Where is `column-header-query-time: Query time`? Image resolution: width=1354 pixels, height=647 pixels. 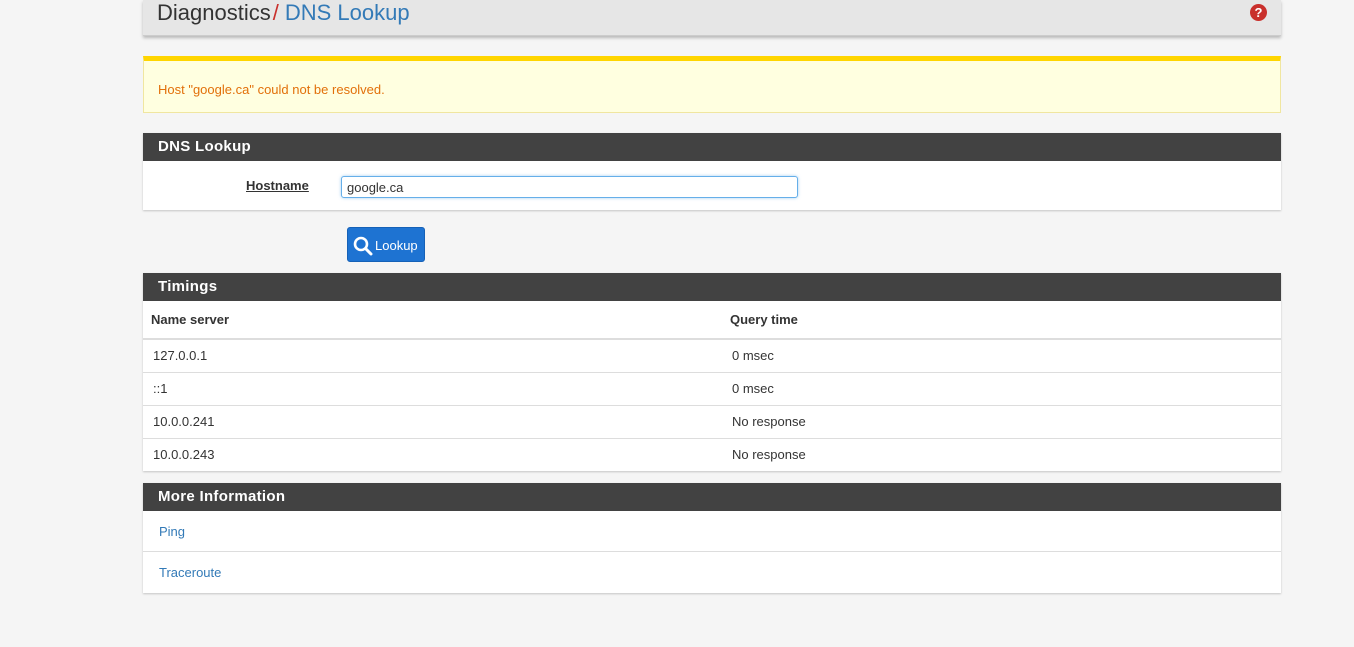 column-header-query-time: Query time is located at coordinates (764, 319).